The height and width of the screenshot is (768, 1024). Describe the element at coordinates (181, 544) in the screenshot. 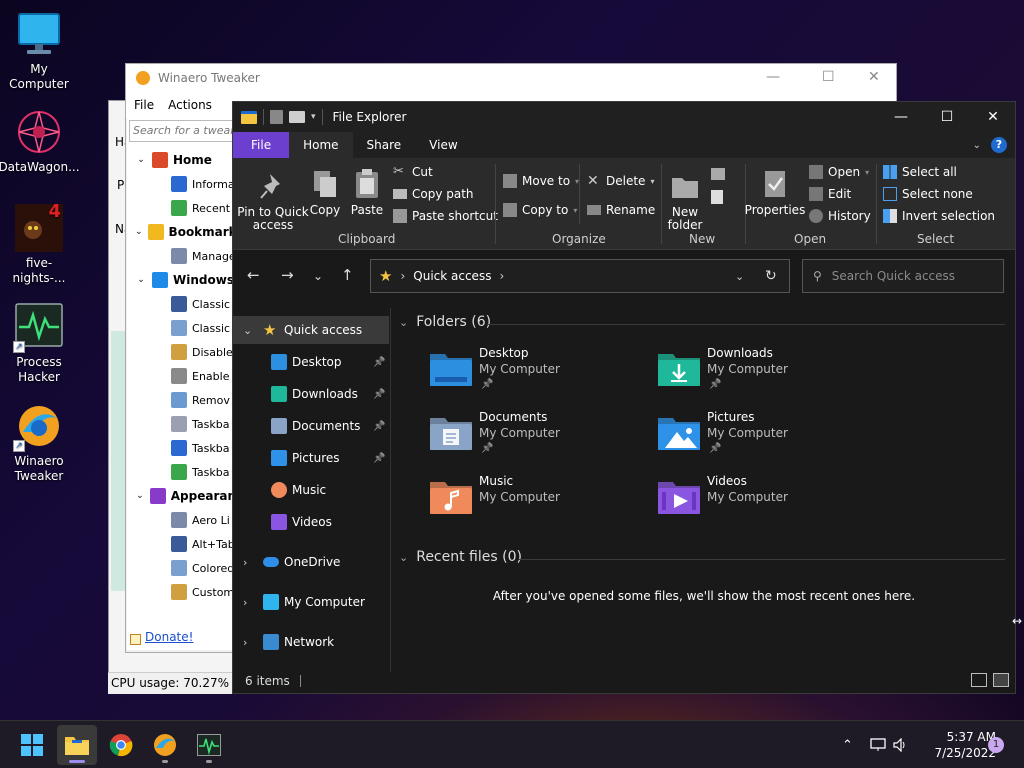

I see `tree-item: Alt+Tab` at that location.